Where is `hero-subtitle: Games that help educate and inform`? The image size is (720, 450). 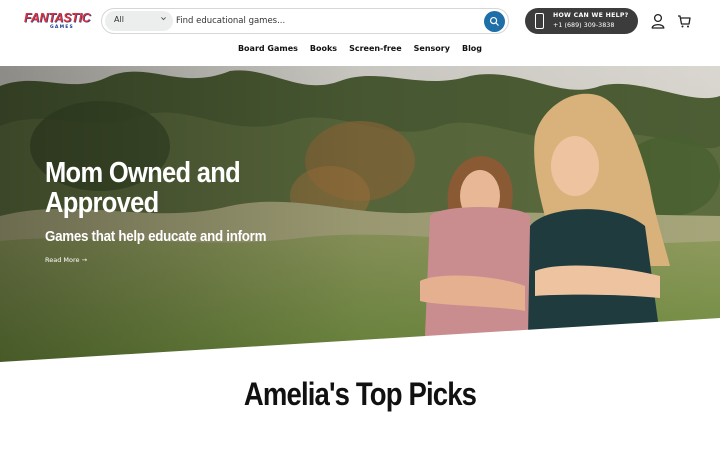
hero-subtitle: Games that help educate and inform is located at coordinates (156, 237).